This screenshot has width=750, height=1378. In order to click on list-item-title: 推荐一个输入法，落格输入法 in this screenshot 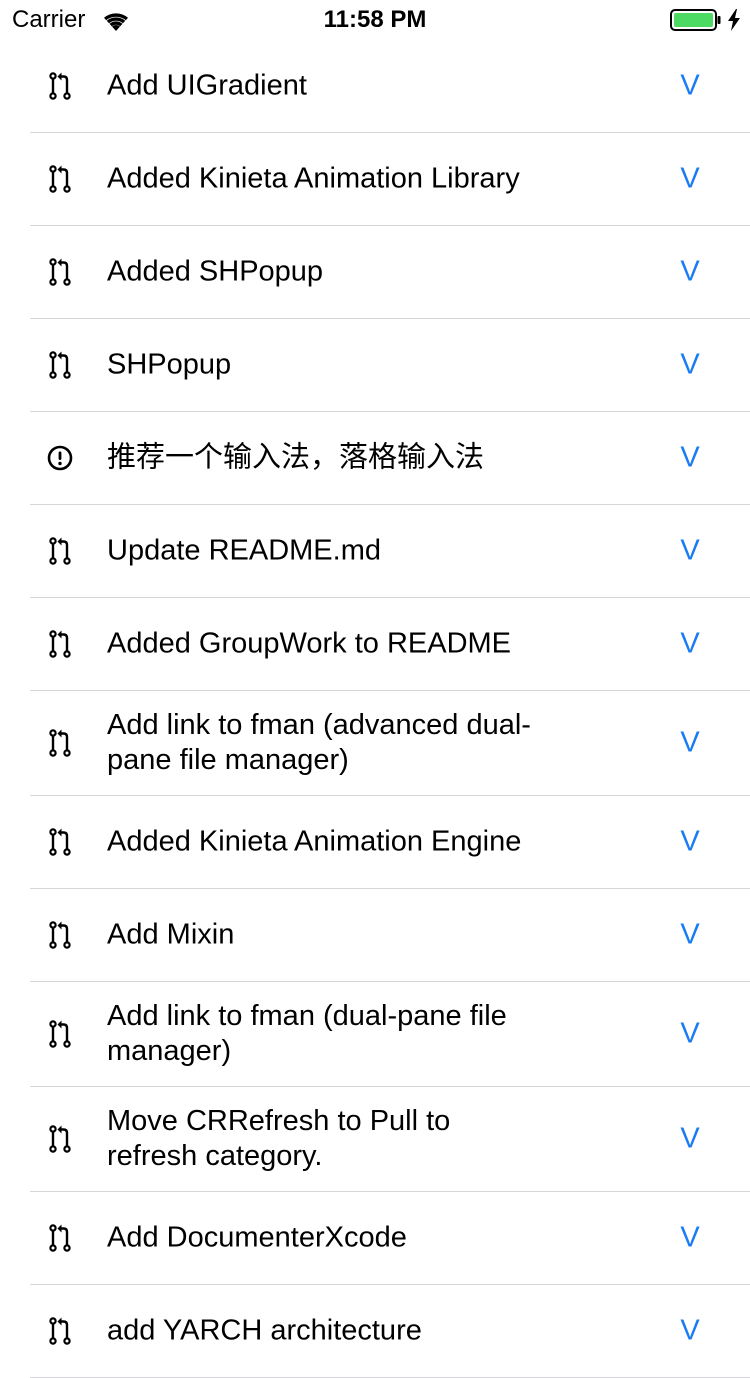, I will do `click(296, 457)`.